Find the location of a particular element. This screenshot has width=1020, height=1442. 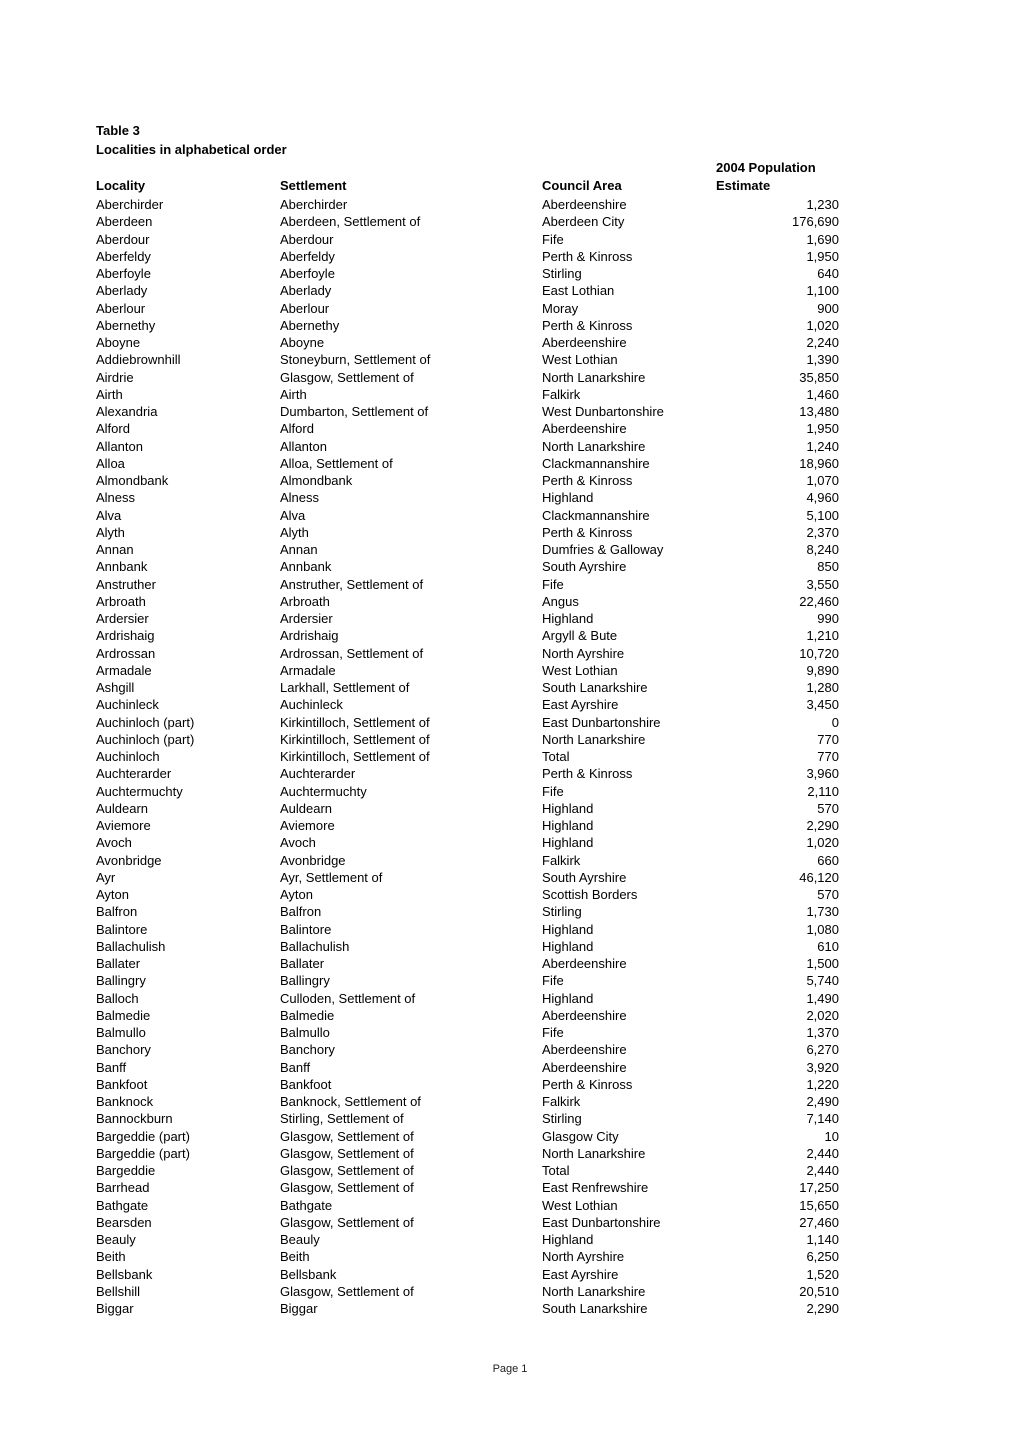

cell-settlement: Biggar is located at coordinates (299, 1308).